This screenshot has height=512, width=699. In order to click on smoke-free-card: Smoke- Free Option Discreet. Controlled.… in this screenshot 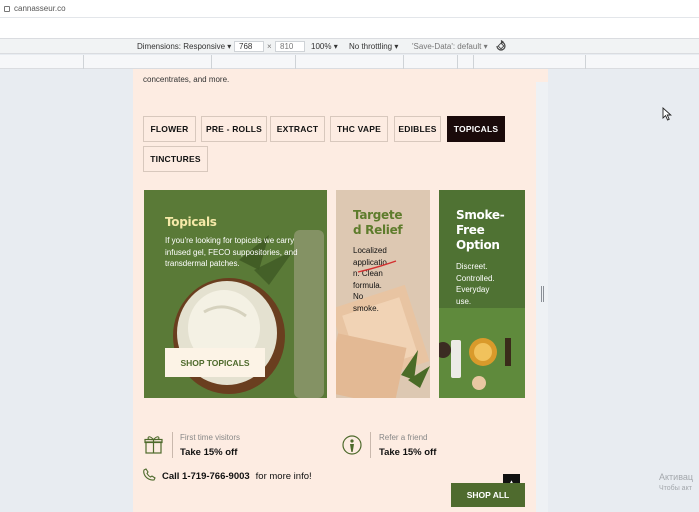, I will do `click(482, 294)`.